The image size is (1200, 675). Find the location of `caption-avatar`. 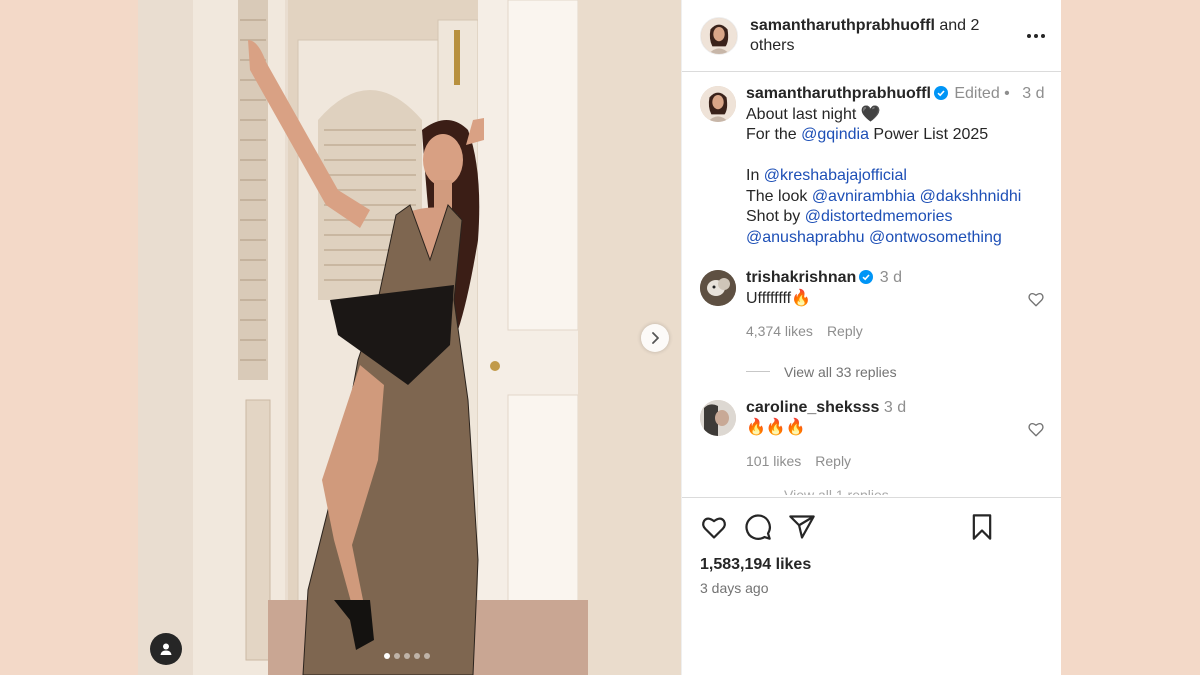

caption-avatar is located at coordinates (718, 104).